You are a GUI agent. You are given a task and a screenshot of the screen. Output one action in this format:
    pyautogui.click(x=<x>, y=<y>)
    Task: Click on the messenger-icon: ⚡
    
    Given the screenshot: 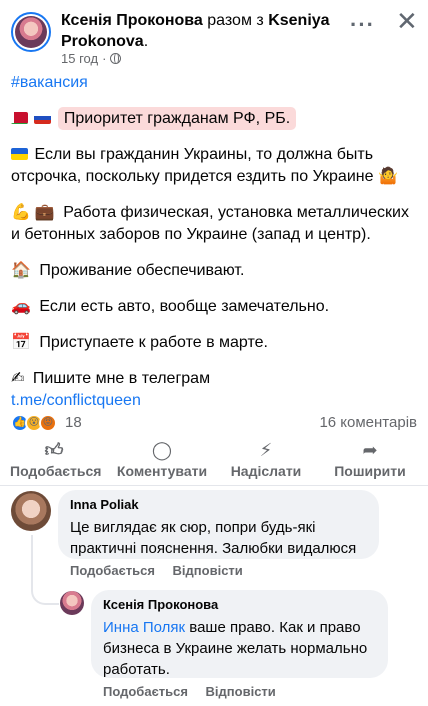 What is the action you would take?
    pyautogui.click(x=266, y=450)
    